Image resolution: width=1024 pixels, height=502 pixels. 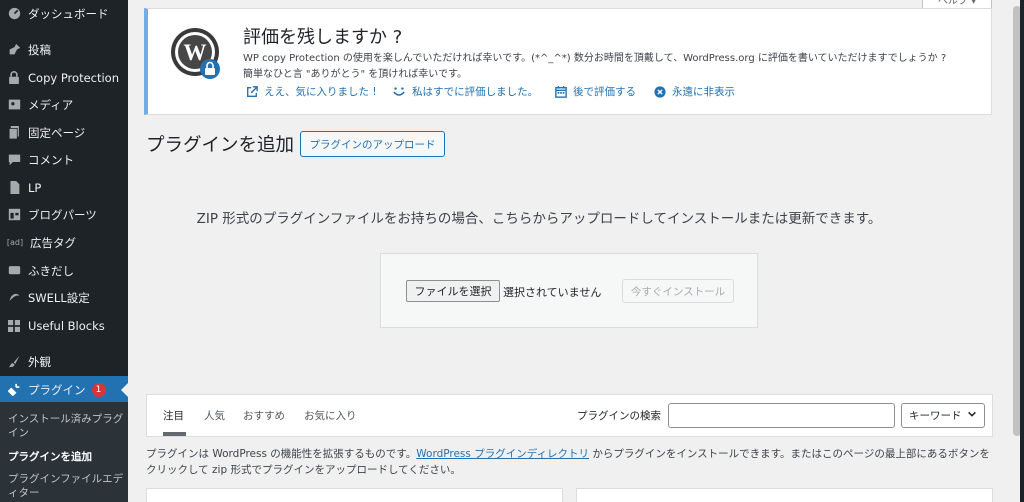 I want to click on dismiss-icon, so click(x=660, y=91).